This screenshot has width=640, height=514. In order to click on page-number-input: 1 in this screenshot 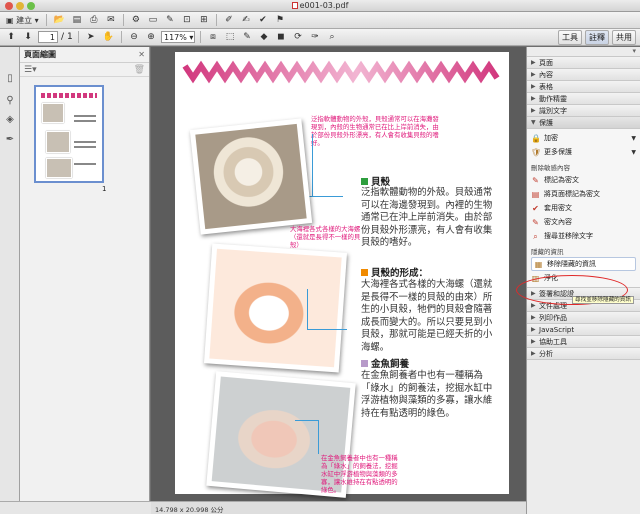, I will do `click(48, 37)`.